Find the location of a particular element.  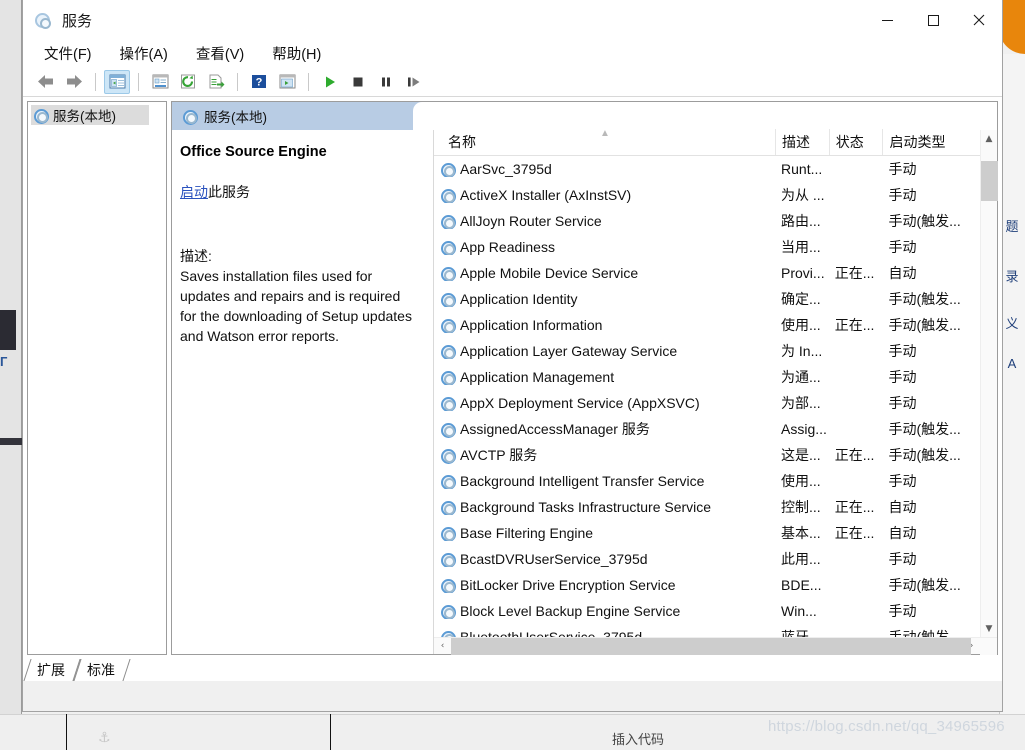

stop-service-icon is located at coordinates (358, 81).